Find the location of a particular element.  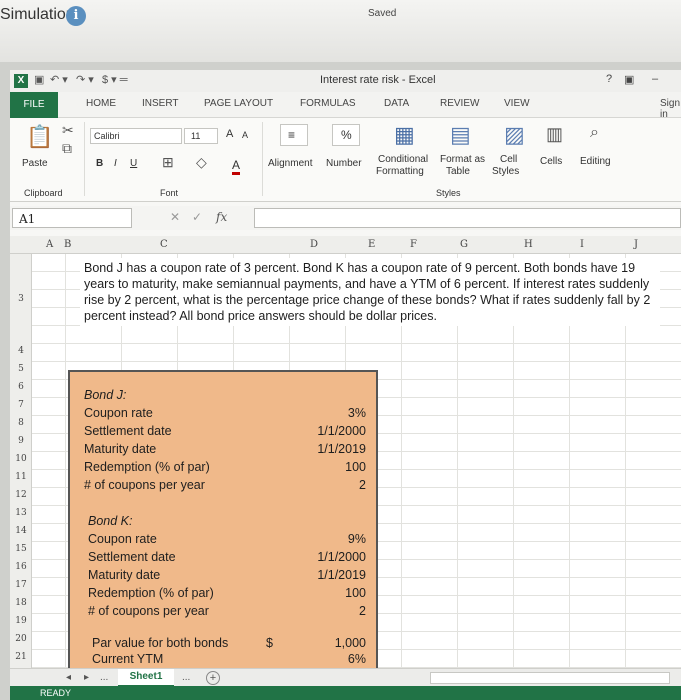

horizontal-scrollbar is located at coordinates (550, 678).